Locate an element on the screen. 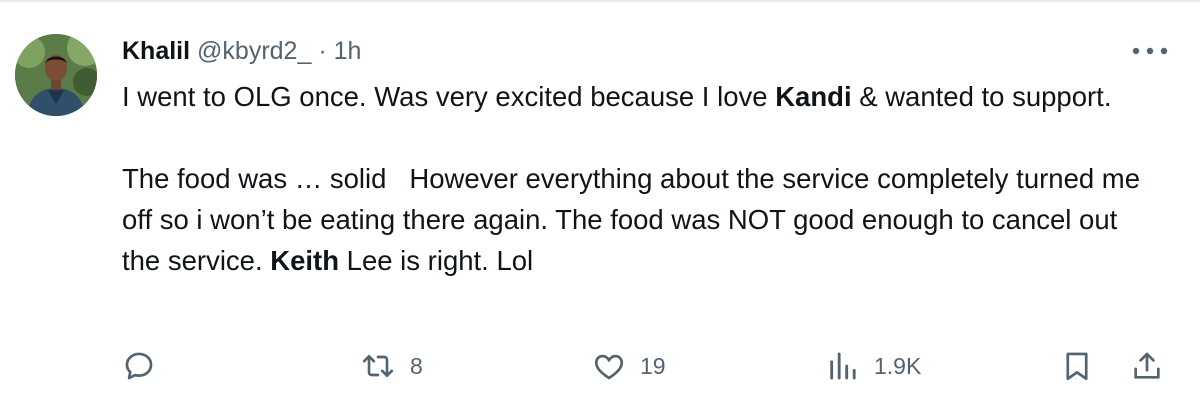 This screenshot has width=1200, height=402. bookmark-icon is located at coordinates (1077, 366).